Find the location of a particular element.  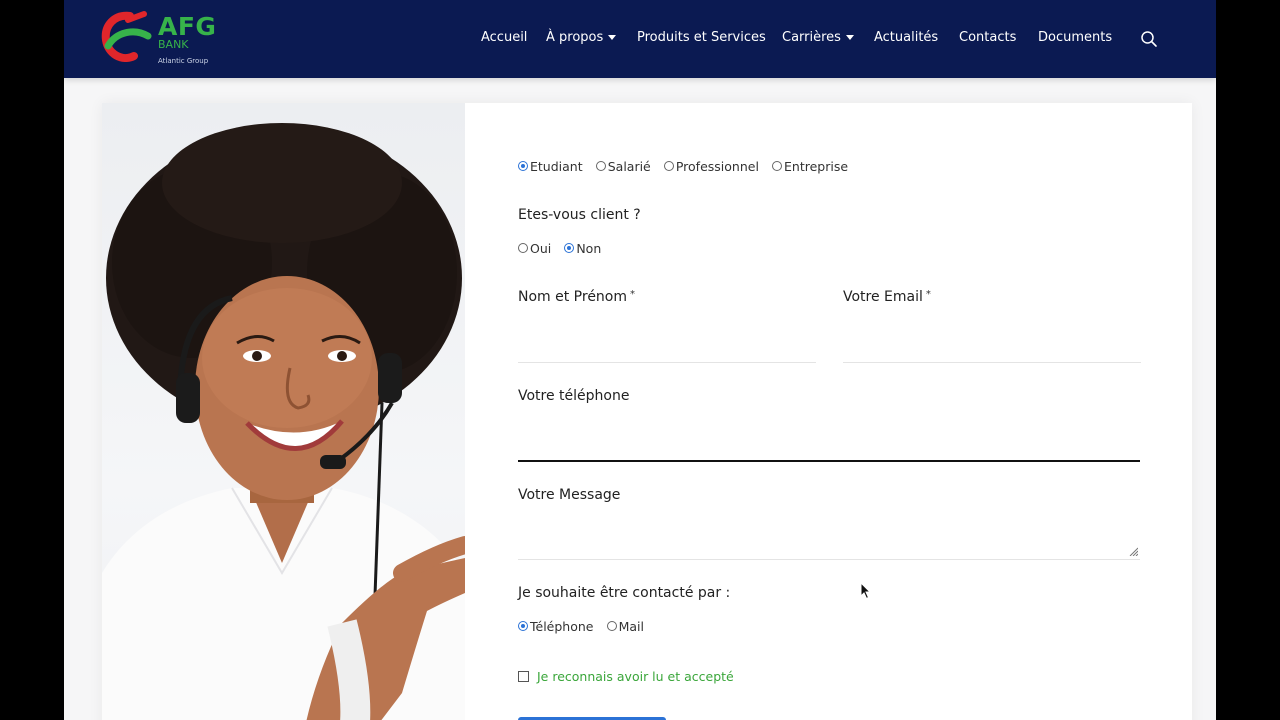

nav-label: Carrières is located at coordinates (811, 37).